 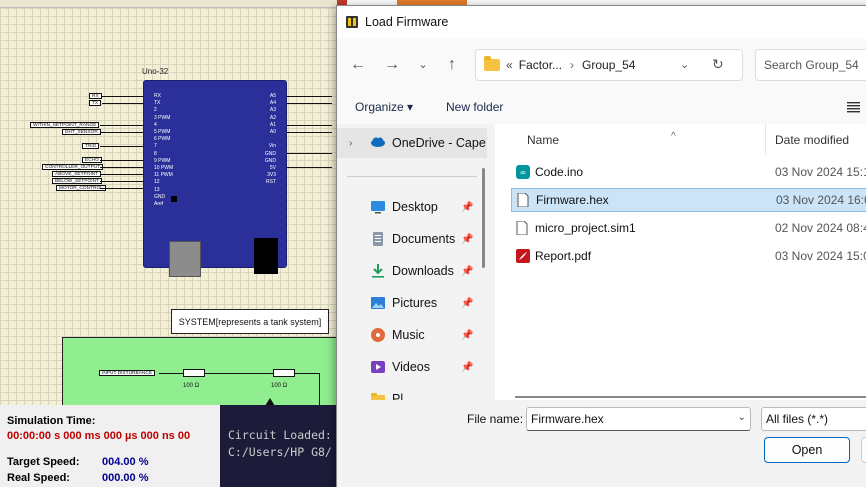 What do you see at coordinates (95, 96) in the screenshot?
I see `net-label-rx: RX` at bounding box center [95, 96].